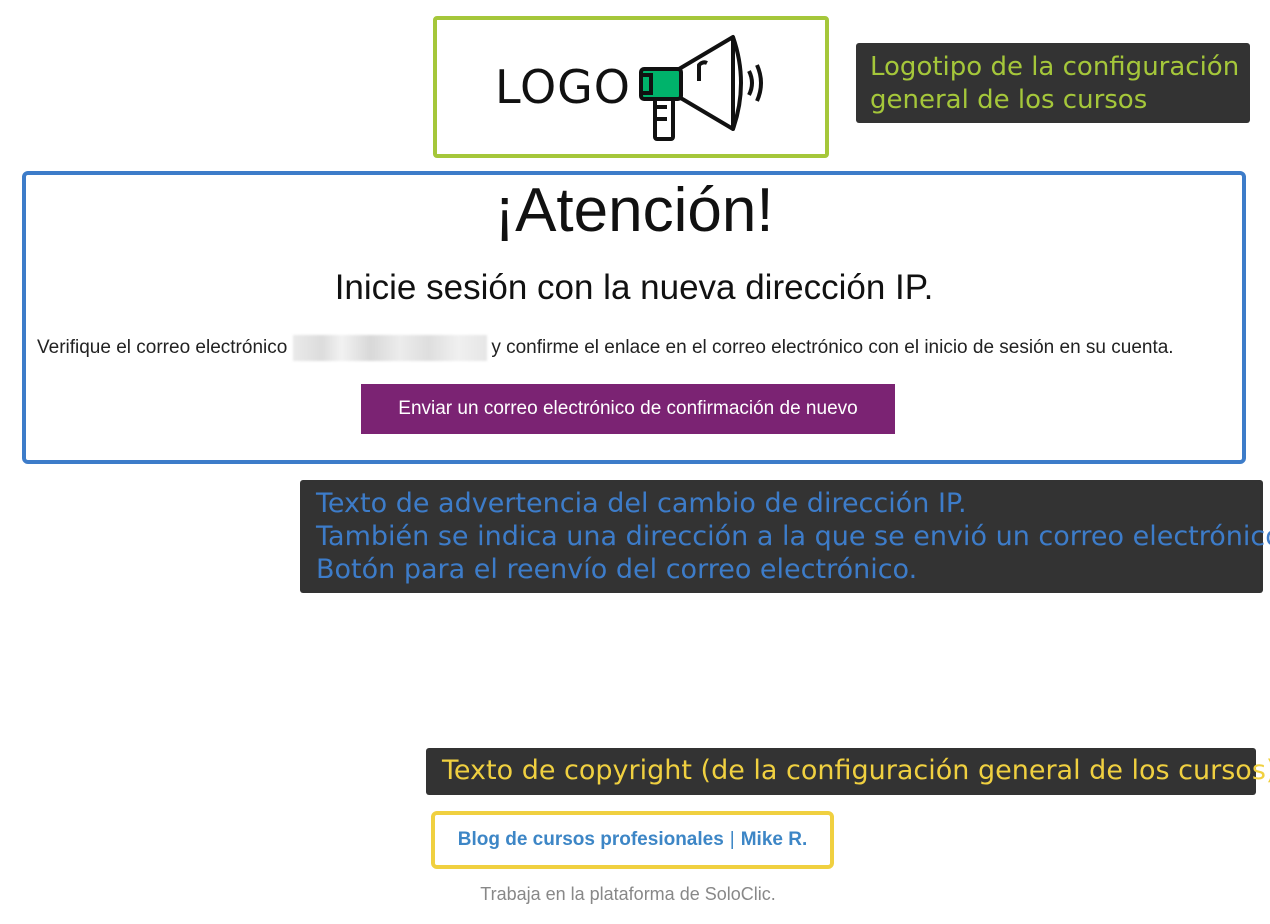 The image size is (1270, 924). I want to click on megaphone-icon, so click(701, 88).